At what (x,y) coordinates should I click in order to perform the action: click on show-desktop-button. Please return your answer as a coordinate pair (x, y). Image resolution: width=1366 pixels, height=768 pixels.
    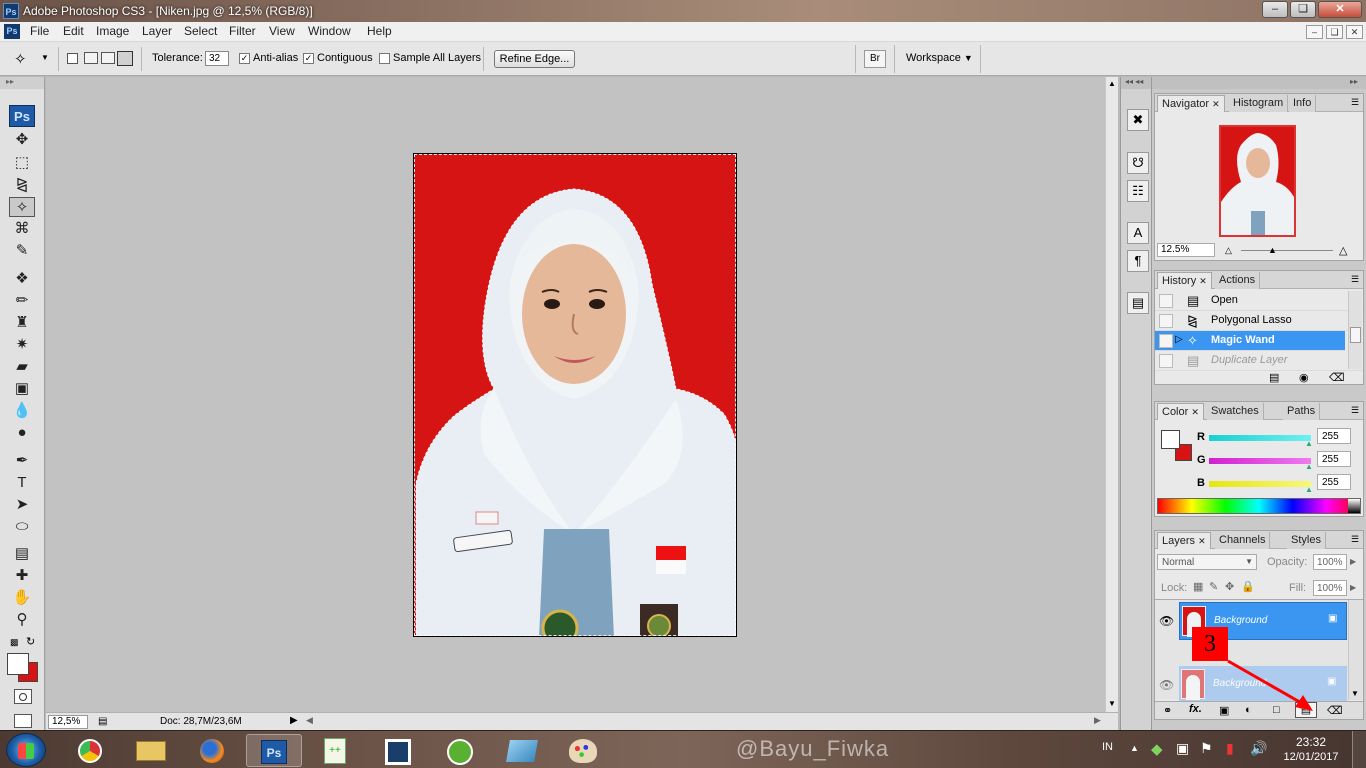
    Looking at the image, I should click on (1359, 749).